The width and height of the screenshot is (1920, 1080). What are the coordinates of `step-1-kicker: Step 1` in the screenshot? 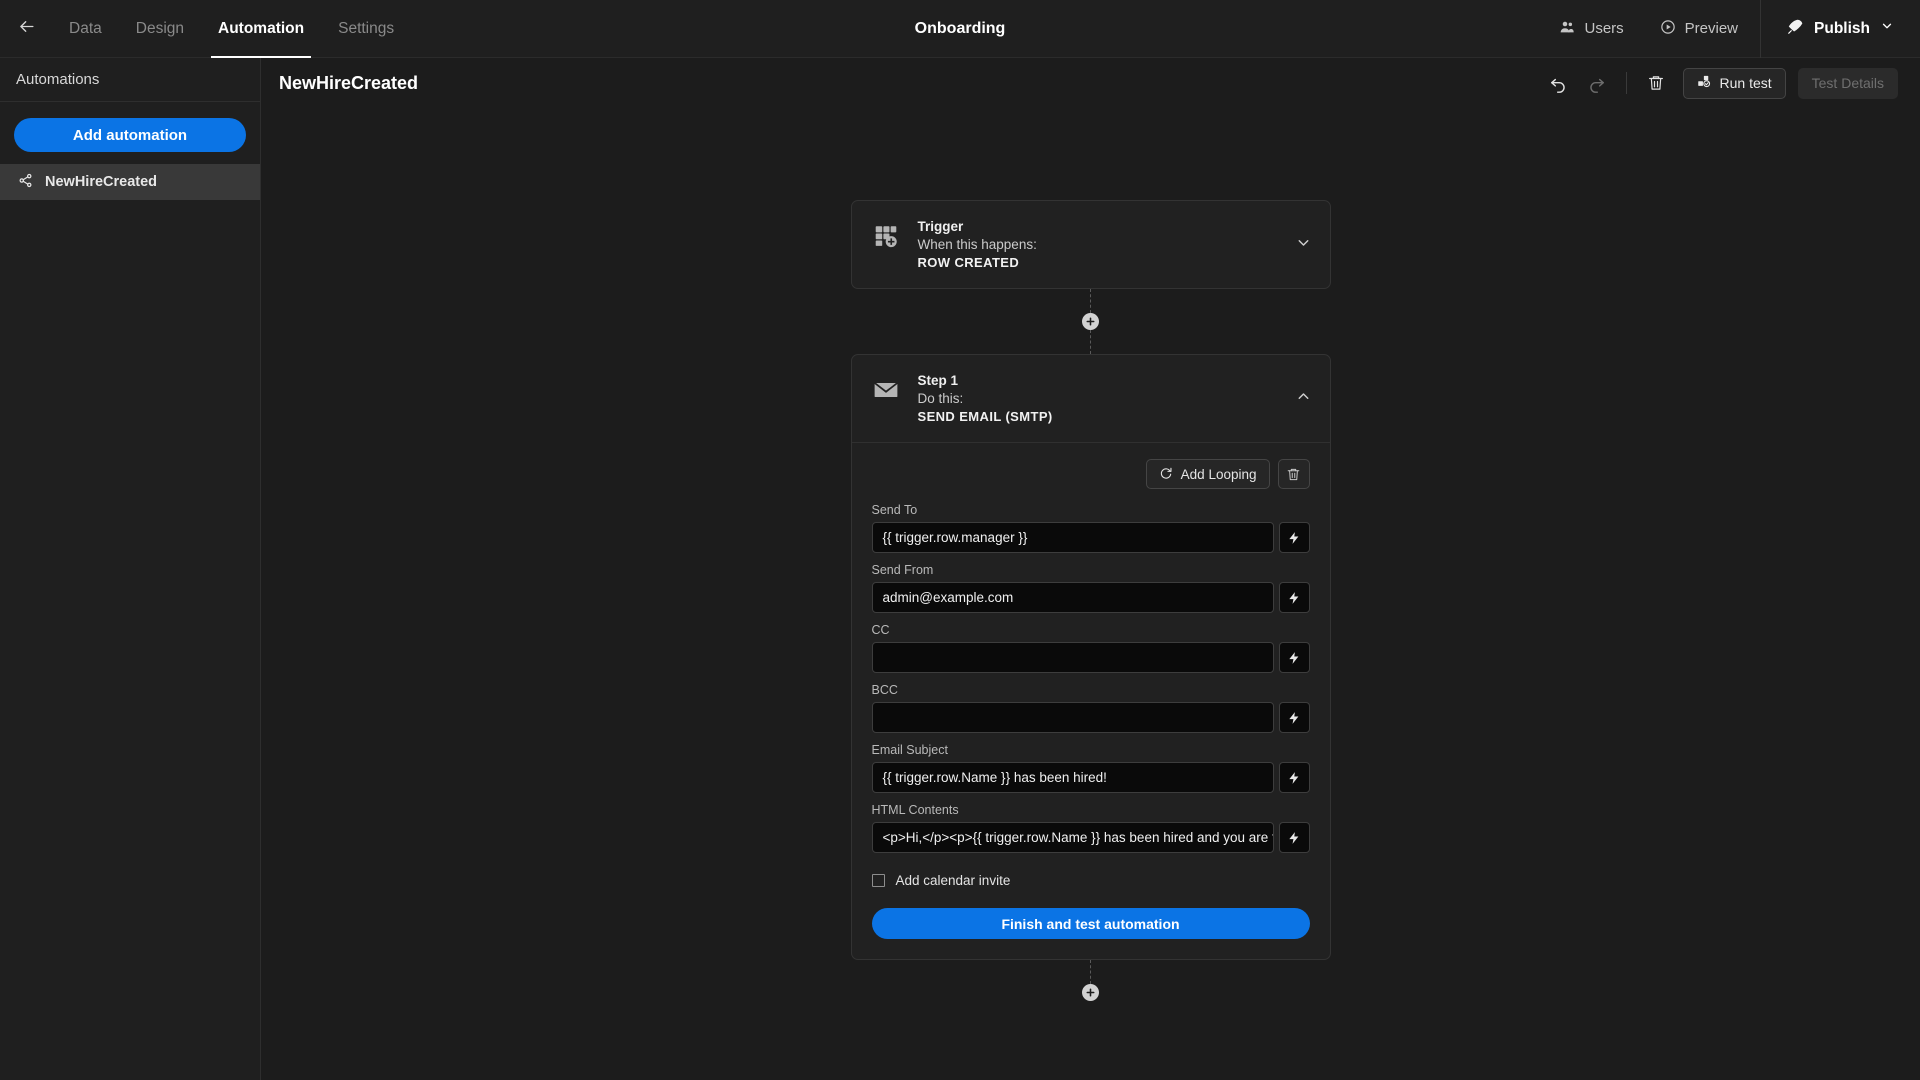 It's located at (938, 380).